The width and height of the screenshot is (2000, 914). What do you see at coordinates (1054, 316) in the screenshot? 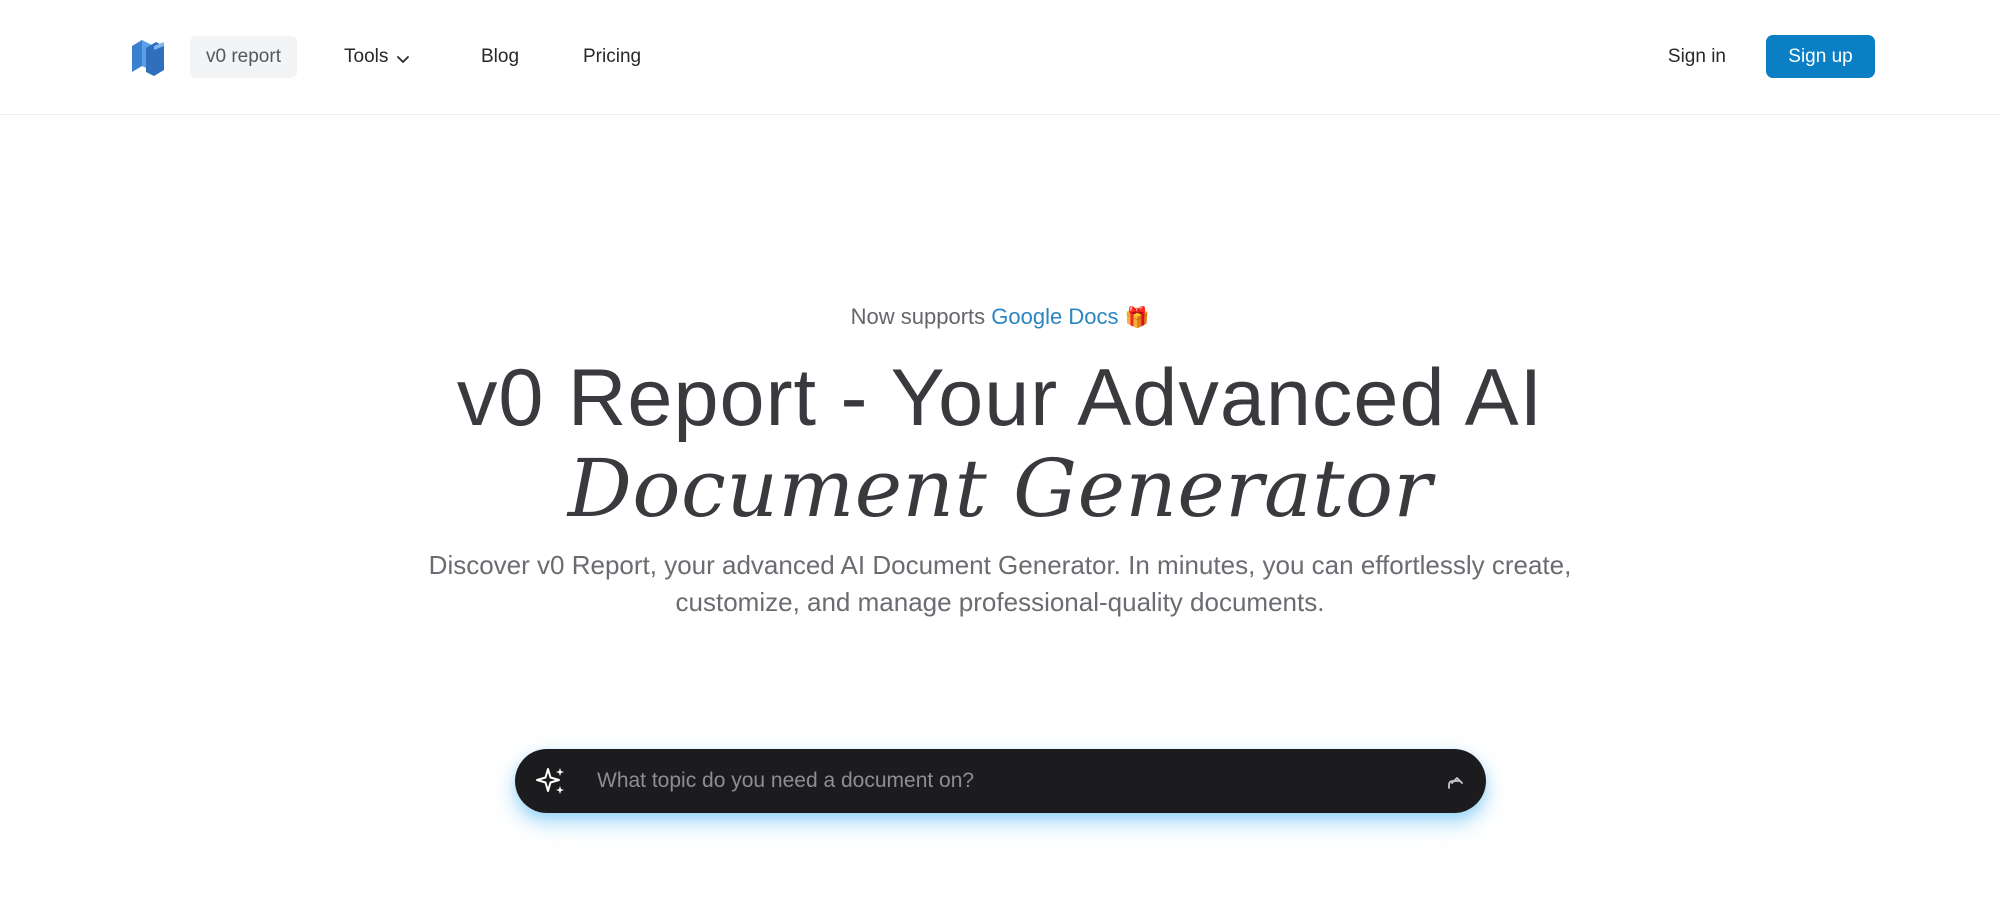
I see `google-docs-link: Google Docs` at bounding box center [1054, 316].